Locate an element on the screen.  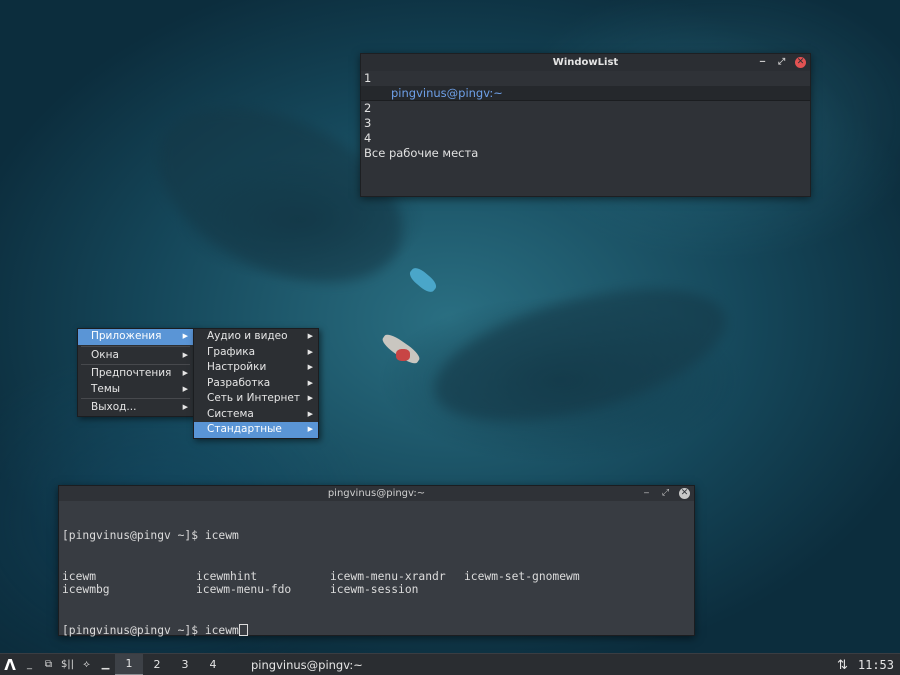
menu-item-label: Настройки is located at coordinates (237, 367).